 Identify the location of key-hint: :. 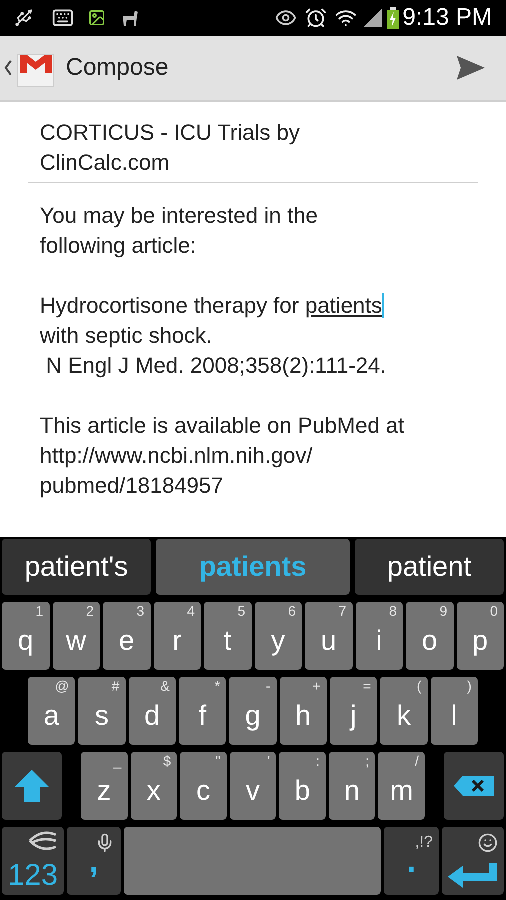
(318, 761).